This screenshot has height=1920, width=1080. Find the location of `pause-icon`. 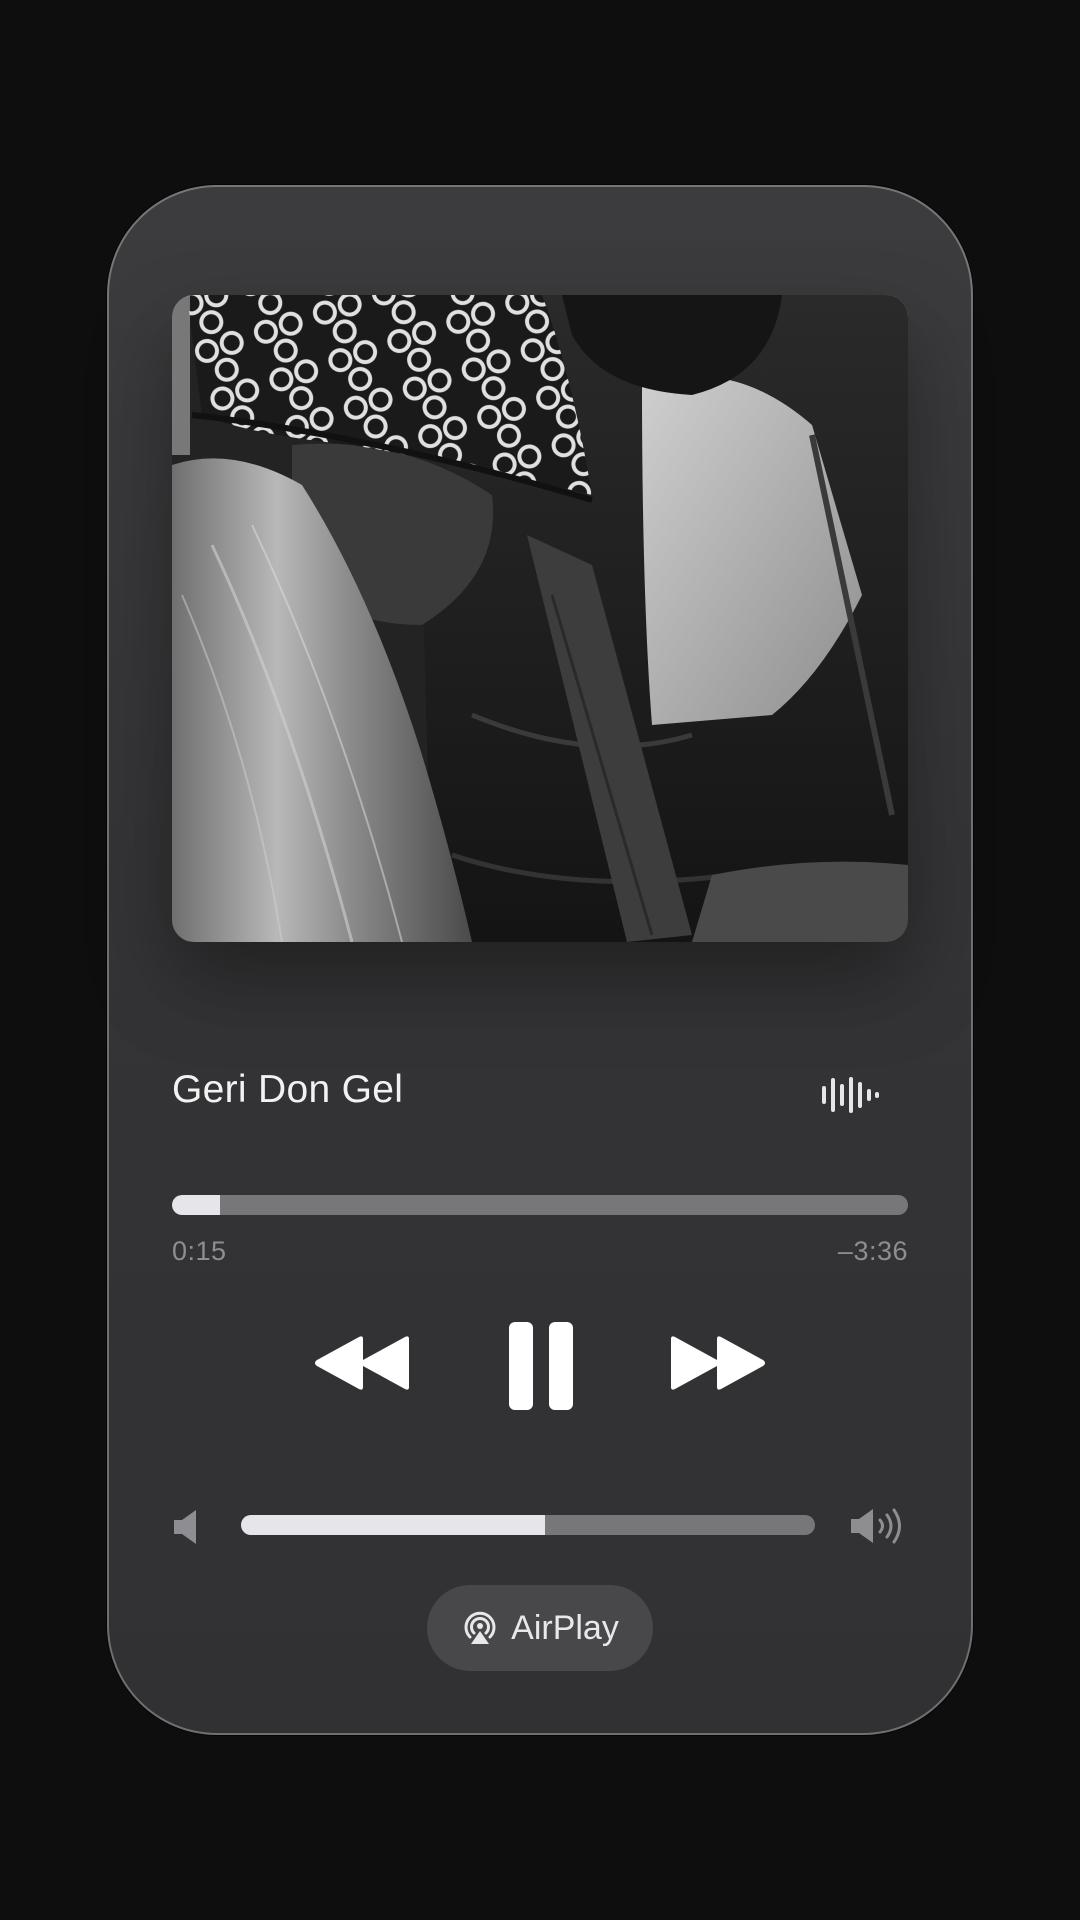

pause-icon is located at coordinates (541, 1366).